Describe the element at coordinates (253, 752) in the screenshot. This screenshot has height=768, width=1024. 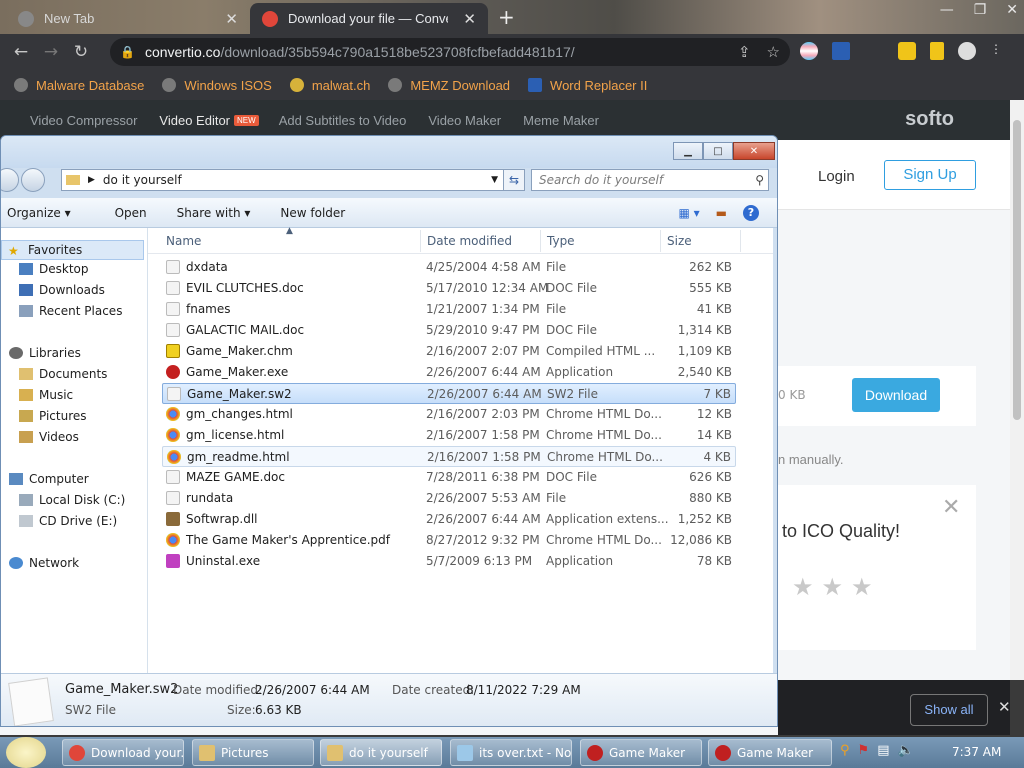
I see `taskbar-item-pictures: Pictures` at that location.